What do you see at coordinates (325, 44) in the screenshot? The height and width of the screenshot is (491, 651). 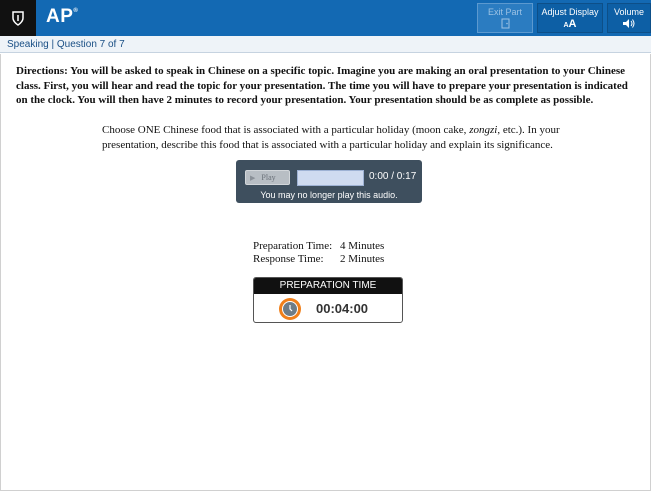 I see `breadcrumb: Speaking | Question 7 of 7` at bounding box center [325, 44].